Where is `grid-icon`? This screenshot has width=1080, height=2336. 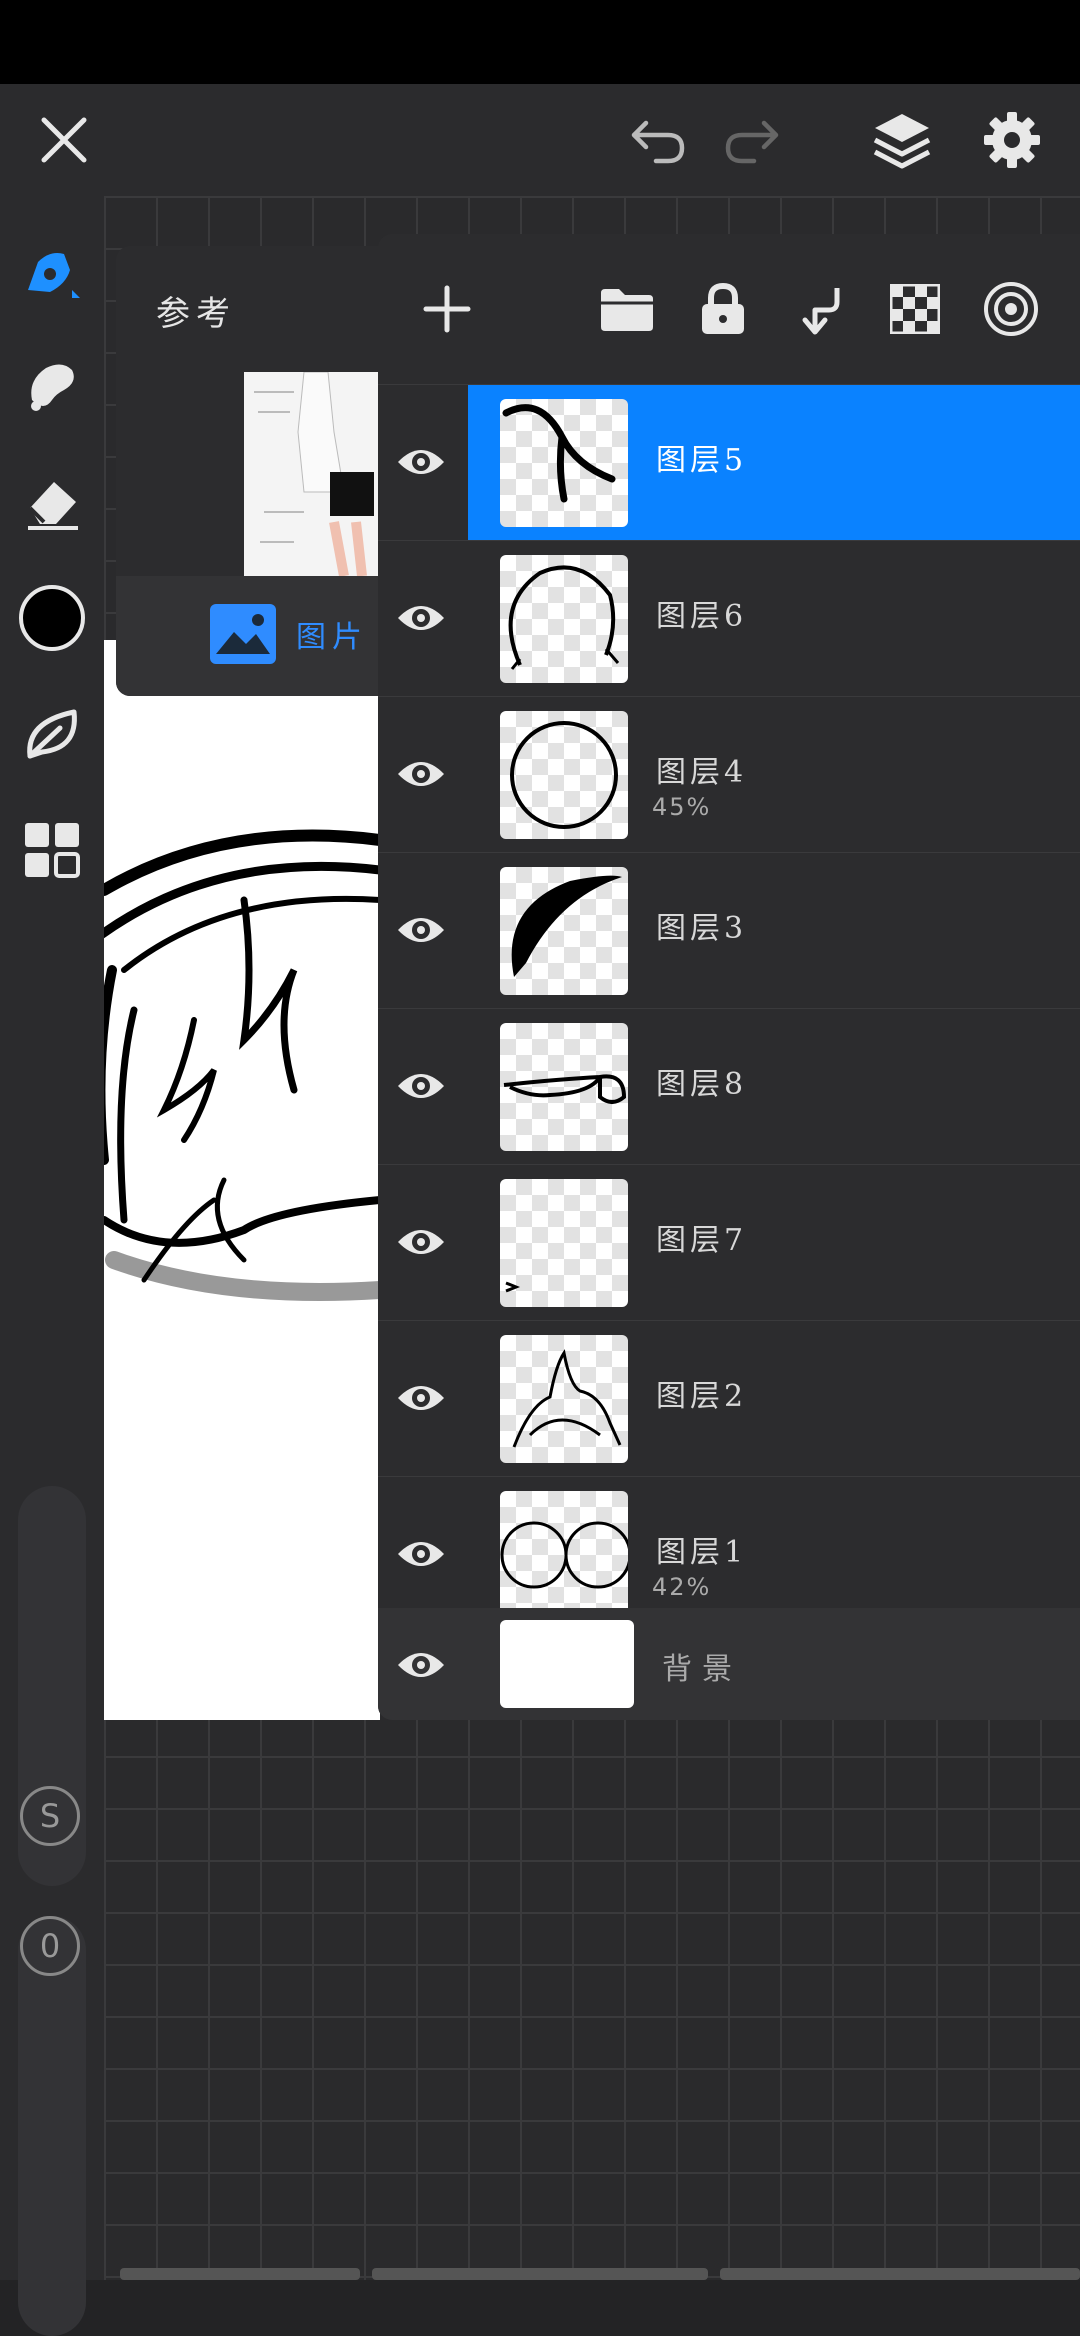 grid-icon is located at coordinates (52, 850).